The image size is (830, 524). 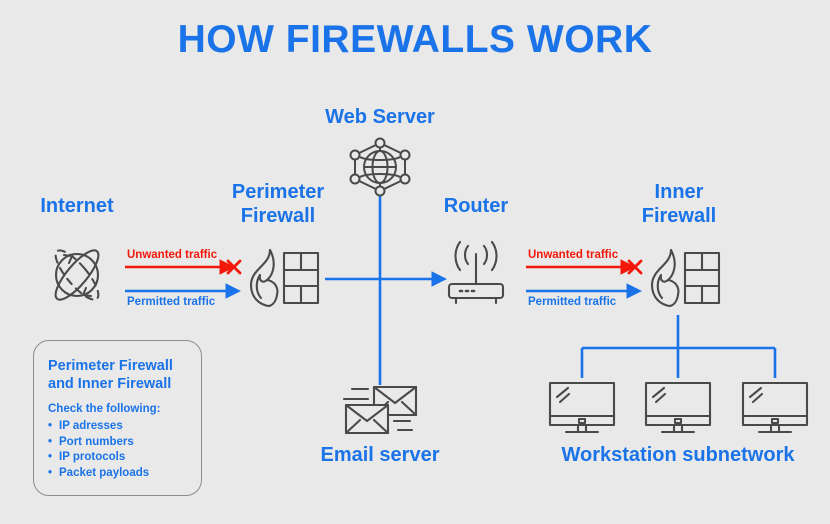 I want to click on legend-item: Packet payloads, so click(x=98, y=474).